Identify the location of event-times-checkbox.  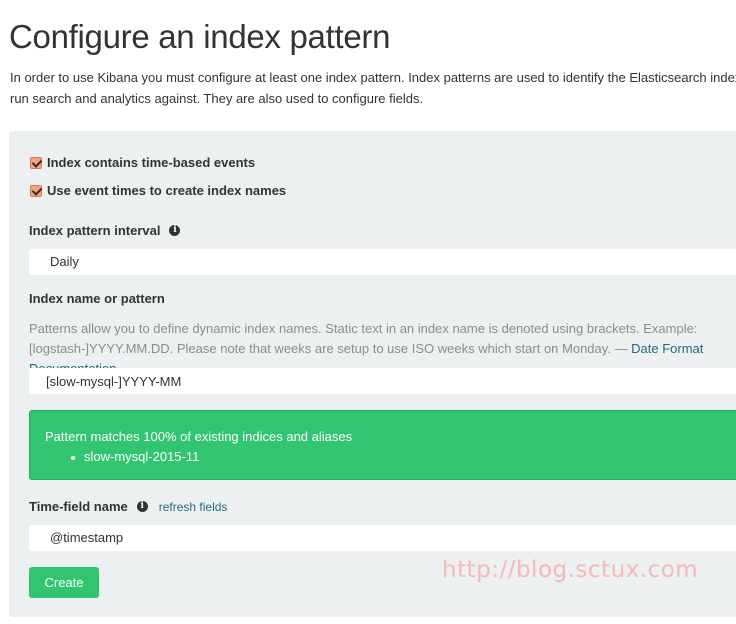
(36, 190).